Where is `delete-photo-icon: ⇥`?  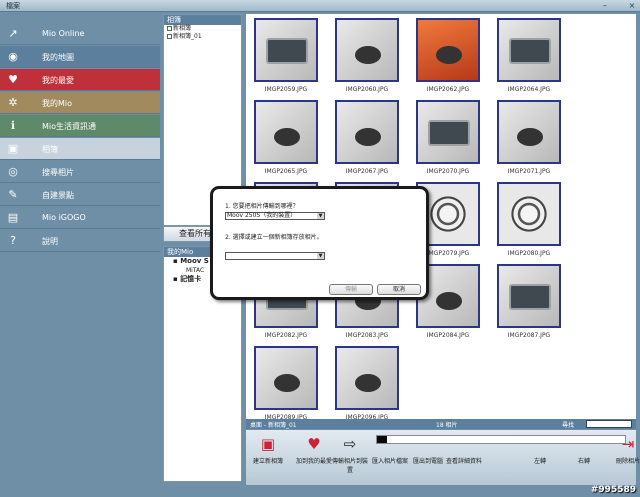 delete-photo-icon: ⇥ is located at coordinates (628, 444).